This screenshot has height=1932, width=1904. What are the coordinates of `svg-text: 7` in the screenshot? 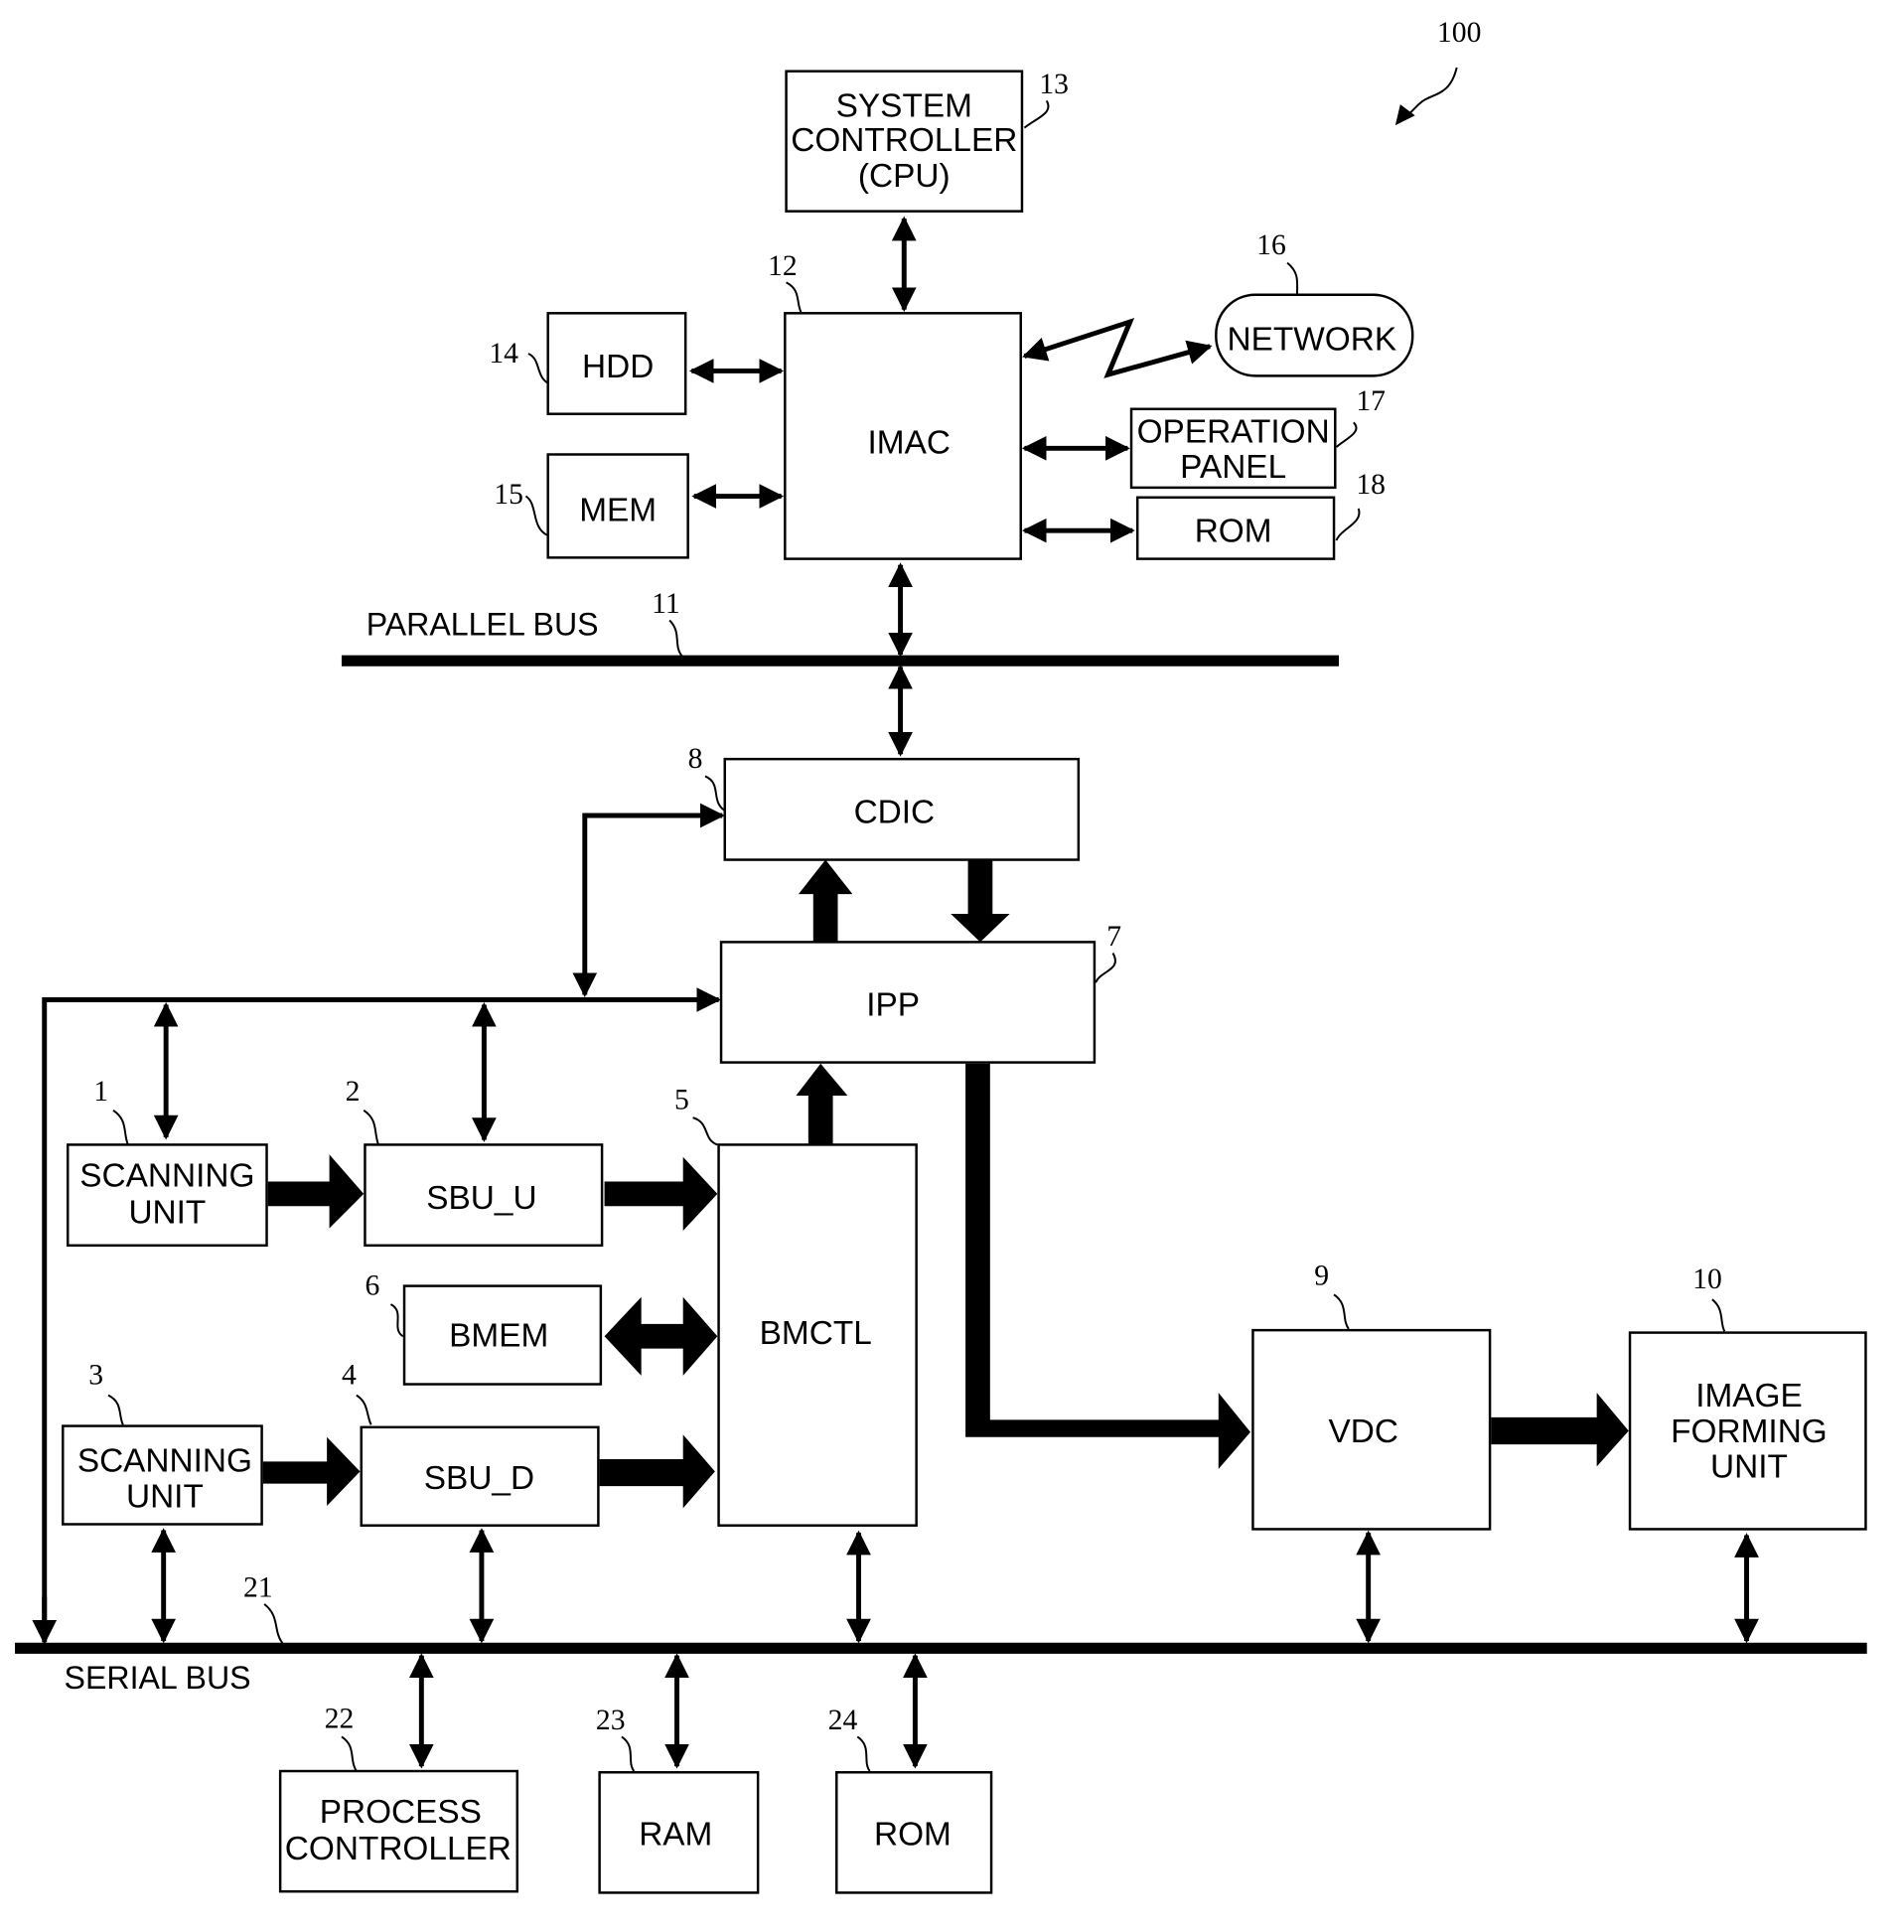 It's located at (1113, 937).